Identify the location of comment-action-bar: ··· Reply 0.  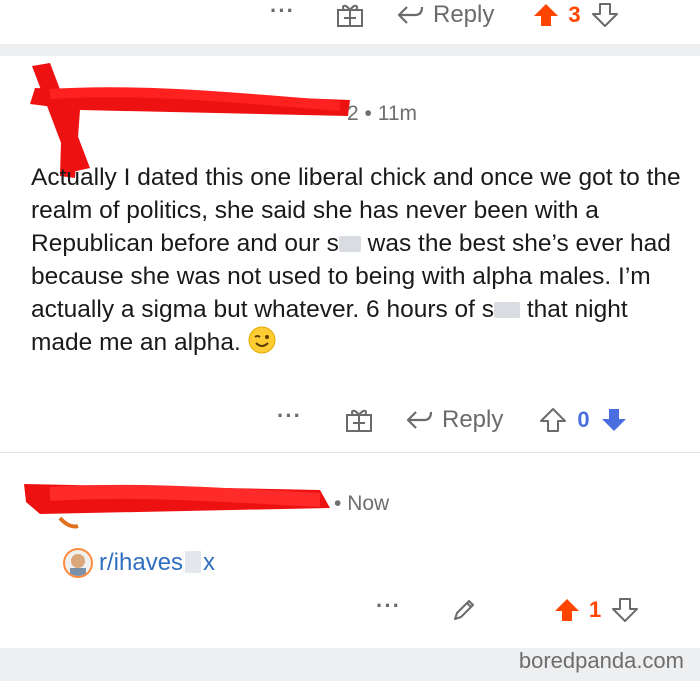
(452, 420).